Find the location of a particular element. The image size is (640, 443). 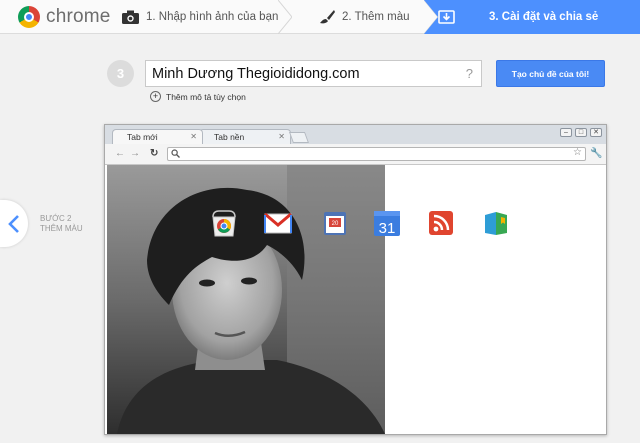

calendar-day-label: 20 is located at coordinates (335, 224).